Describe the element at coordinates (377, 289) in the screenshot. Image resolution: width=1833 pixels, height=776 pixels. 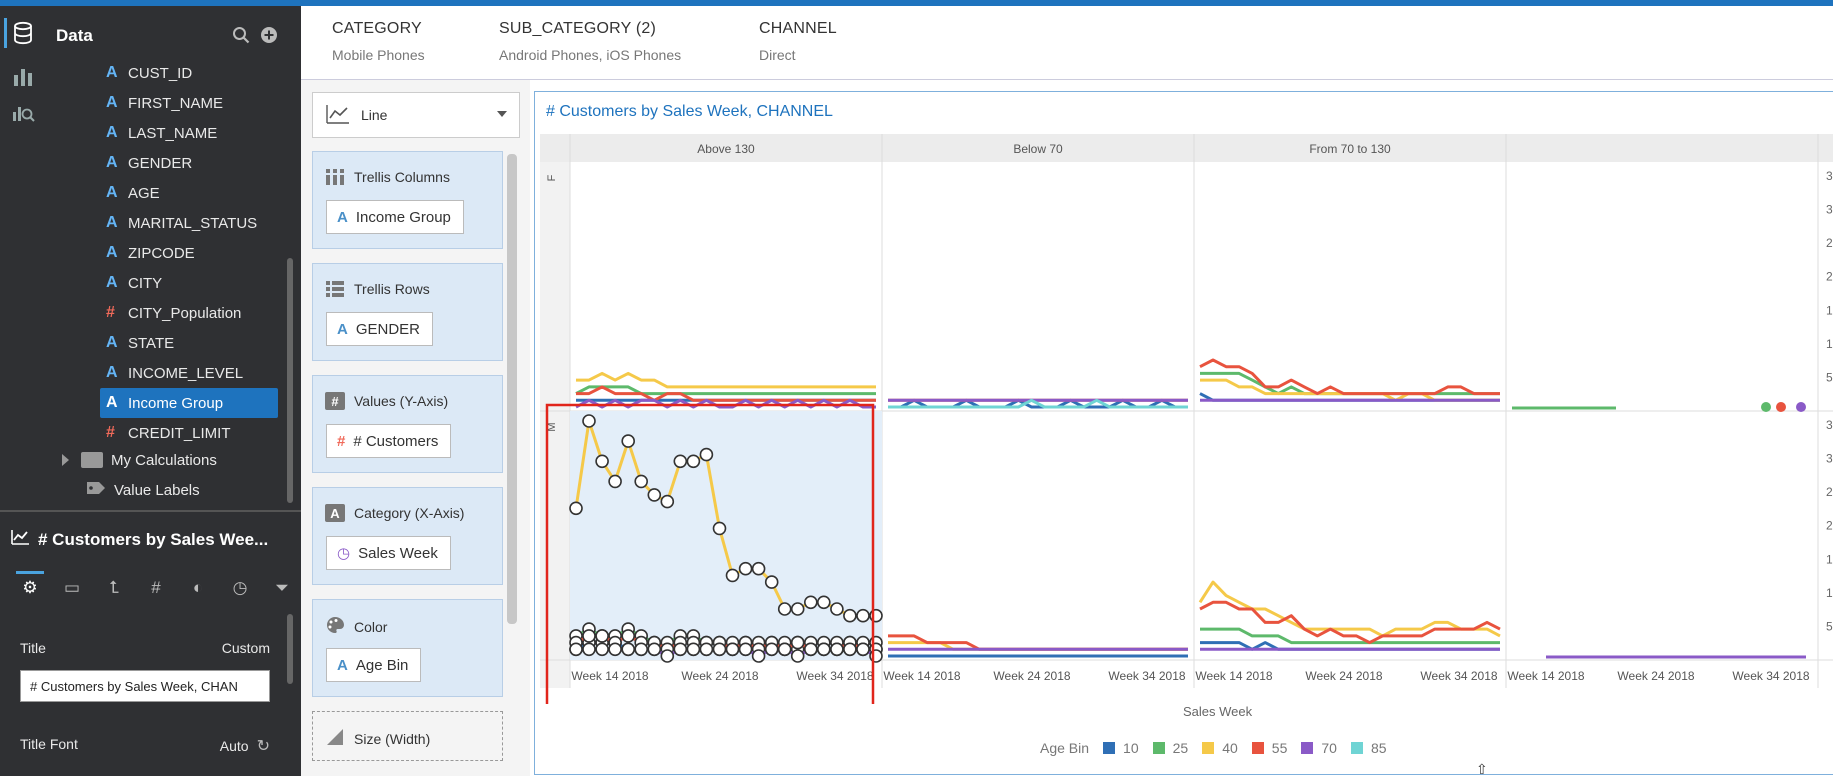
I see `card-title: Trellis Rows` at that location.